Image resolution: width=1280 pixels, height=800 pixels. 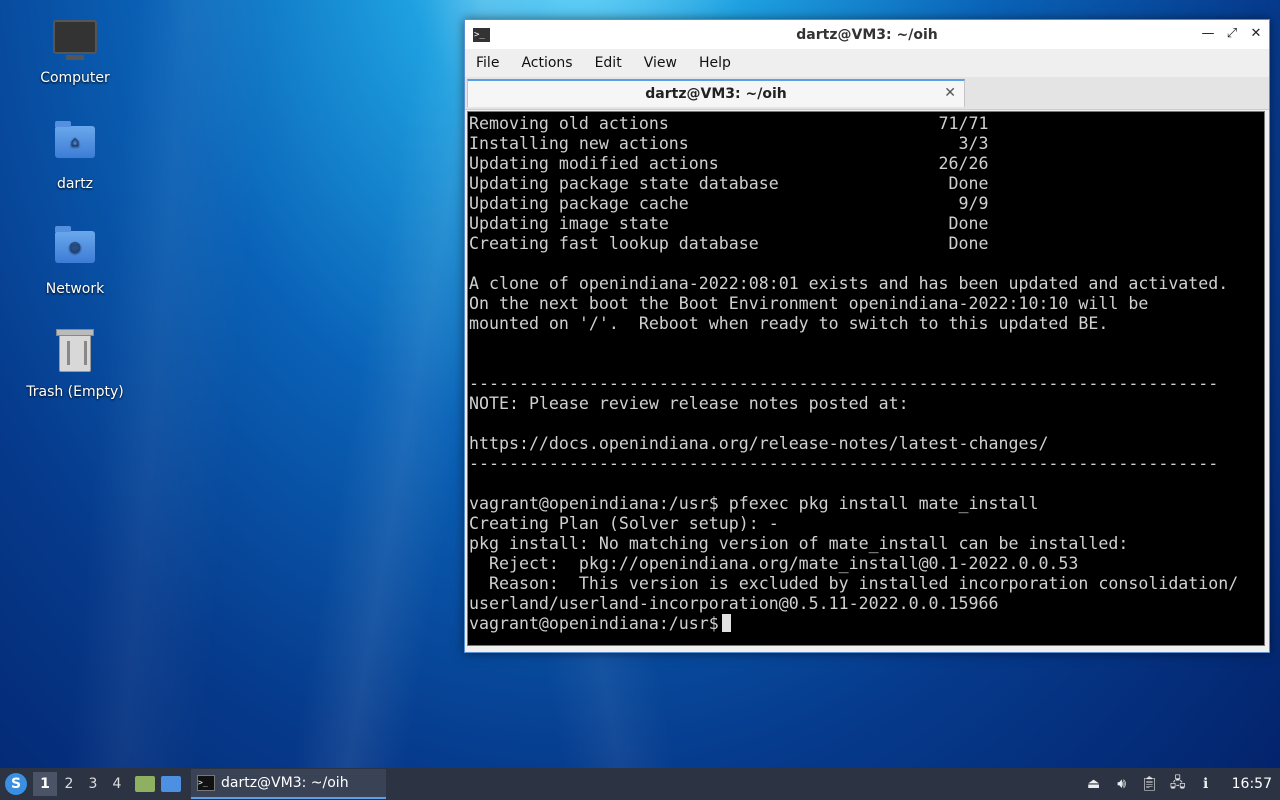 What do you see at coordinates (1256, 33) in the screenshot?
I see `close-icon: ✕` at bounding box center [1256, 33].